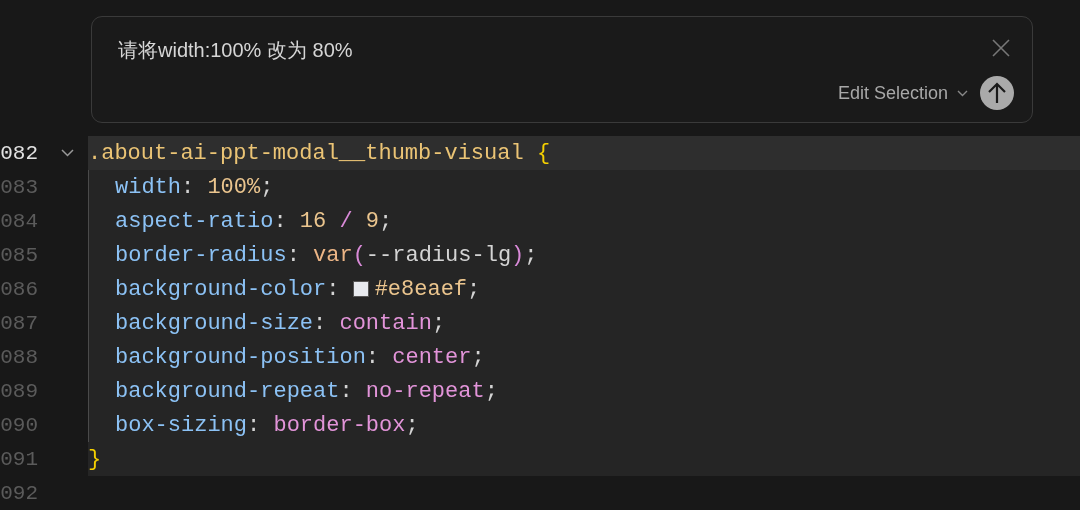 This screenshot has height=510, width=1080. I want to click on line-number: 091, so click(19, 459).